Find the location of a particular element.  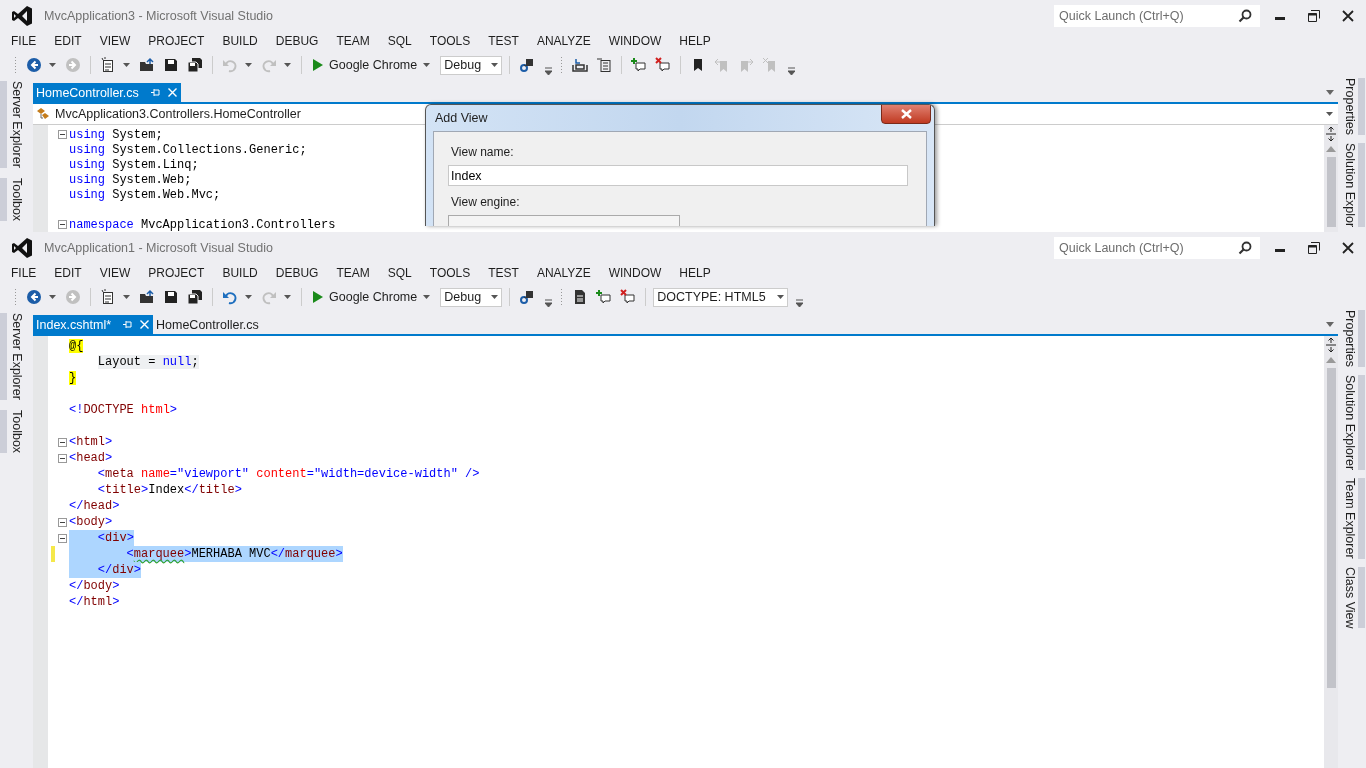

list-icon is located at coordinates (604, 65).